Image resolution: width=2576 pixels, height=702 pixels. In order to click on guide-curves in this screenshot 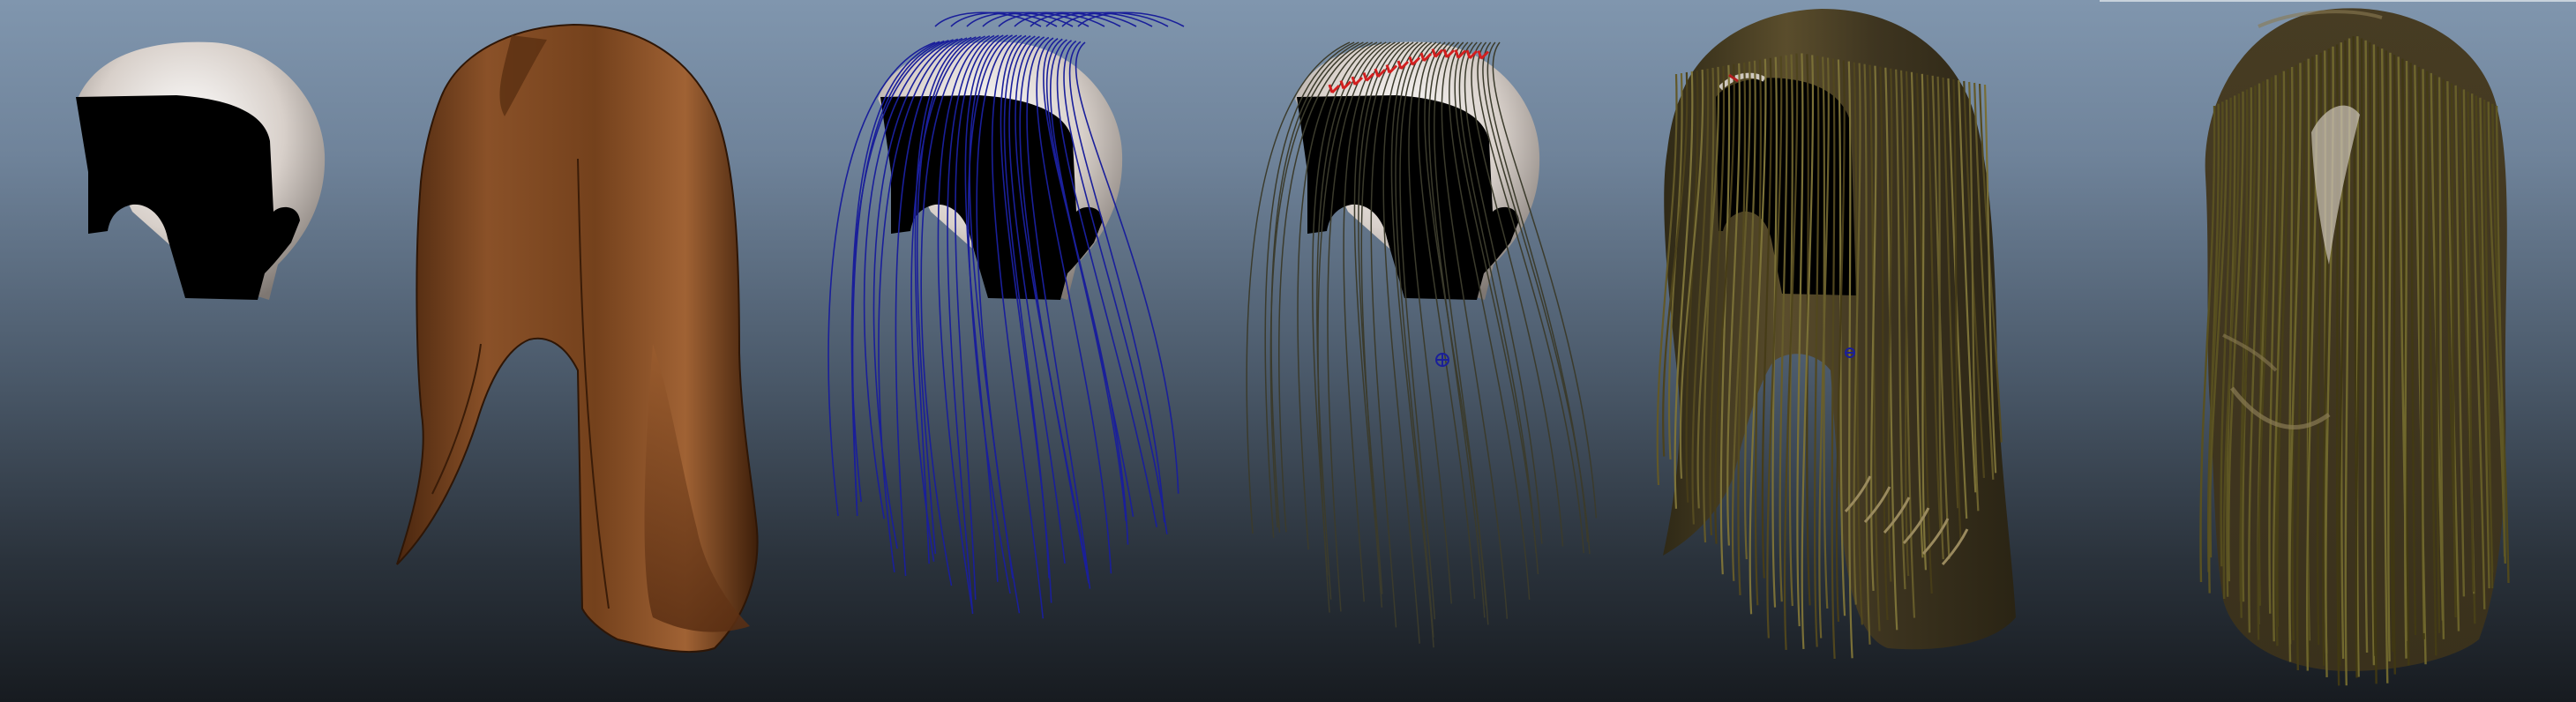, I will do `click(1006, 315)`.